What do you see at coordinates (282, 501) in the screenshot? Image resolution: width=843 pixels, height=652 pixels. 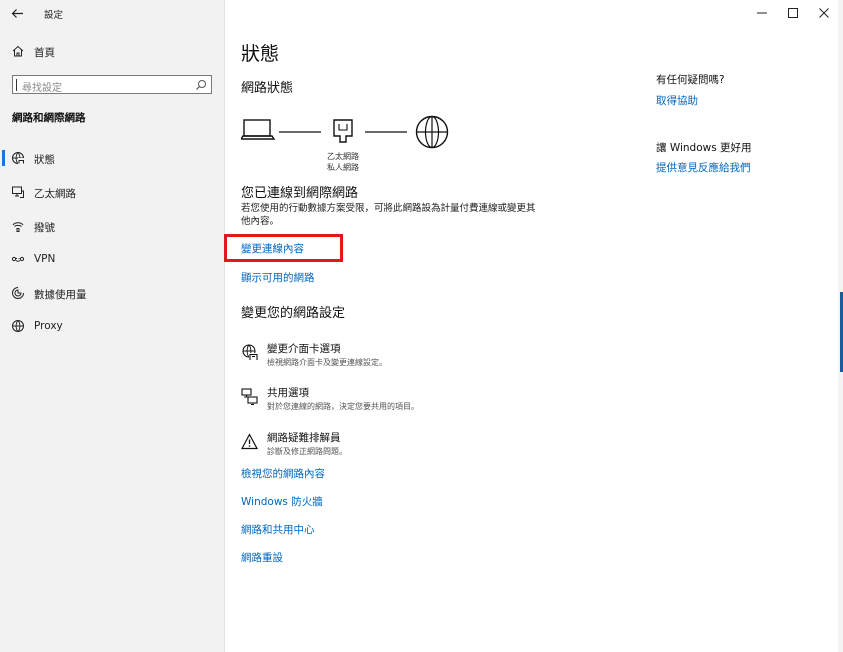 I see `windows-firewall-link: Windows 防火牆` at bounding box center [282, 501].